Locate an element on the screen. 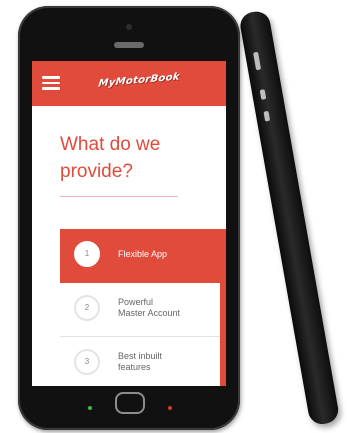  feature-number-badge: 1 is located at coordinates (87, 254).